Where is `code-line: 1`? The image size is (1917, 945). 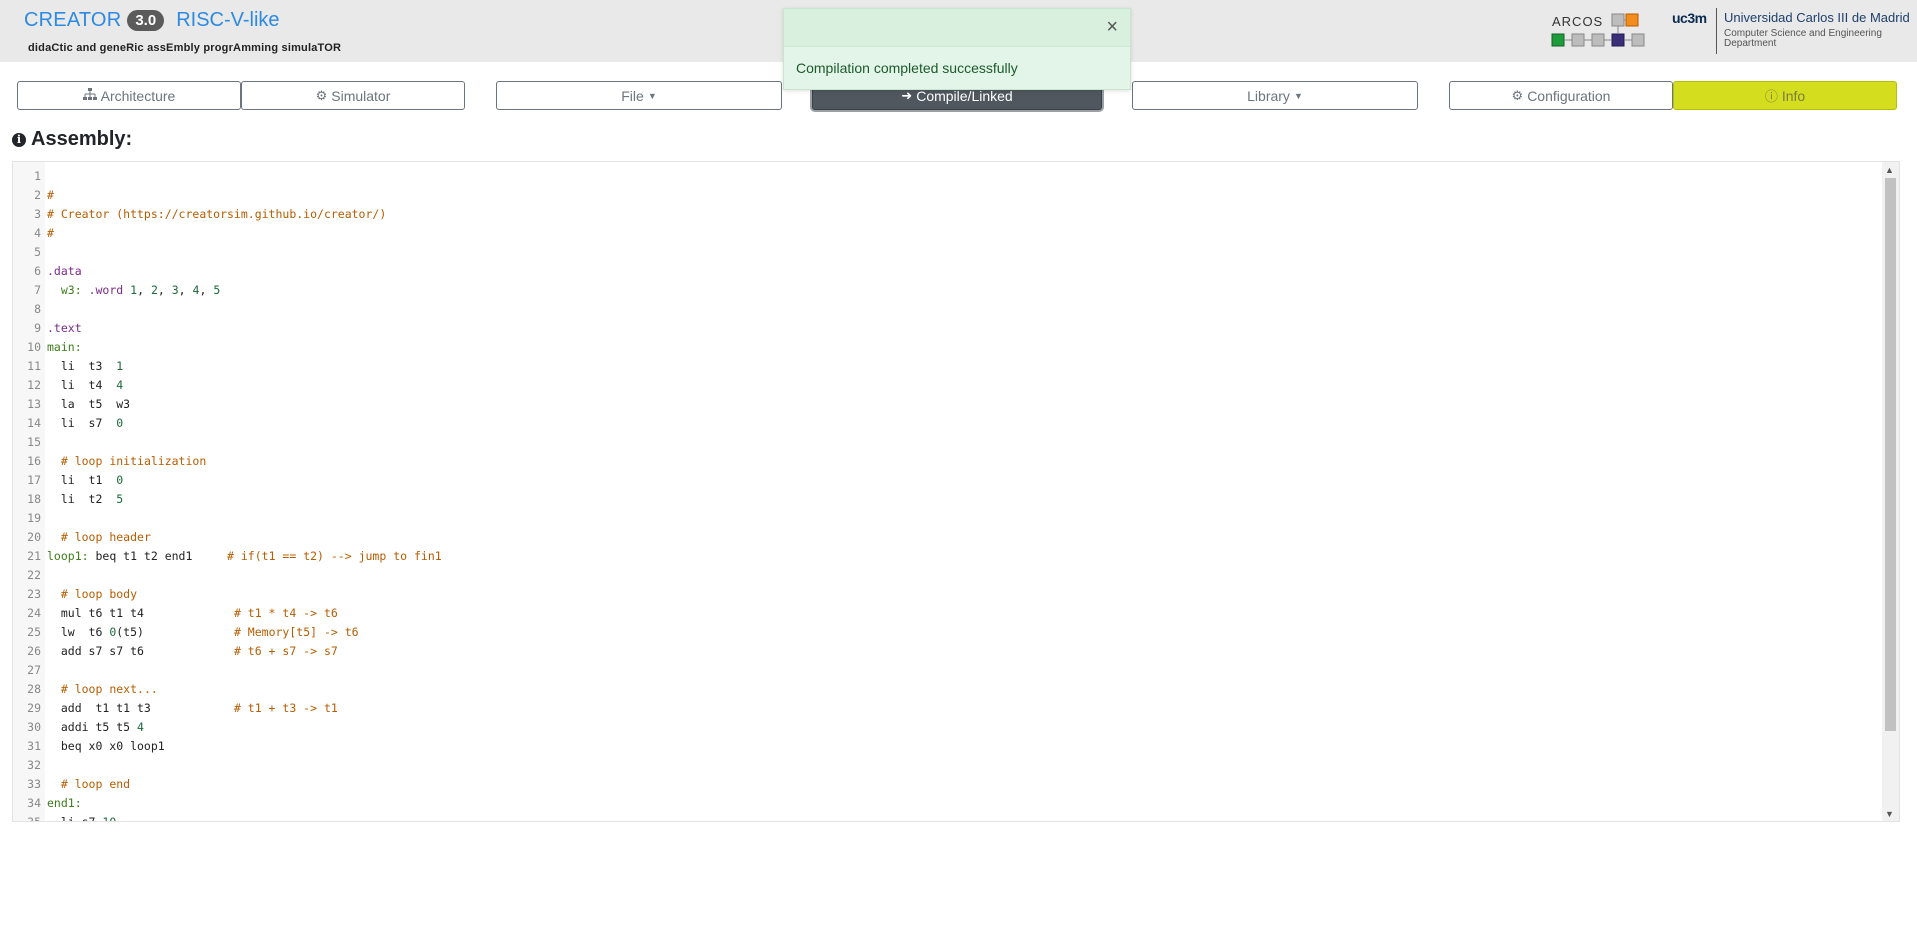 code-line: 1 is located at coordinates (948, 176).